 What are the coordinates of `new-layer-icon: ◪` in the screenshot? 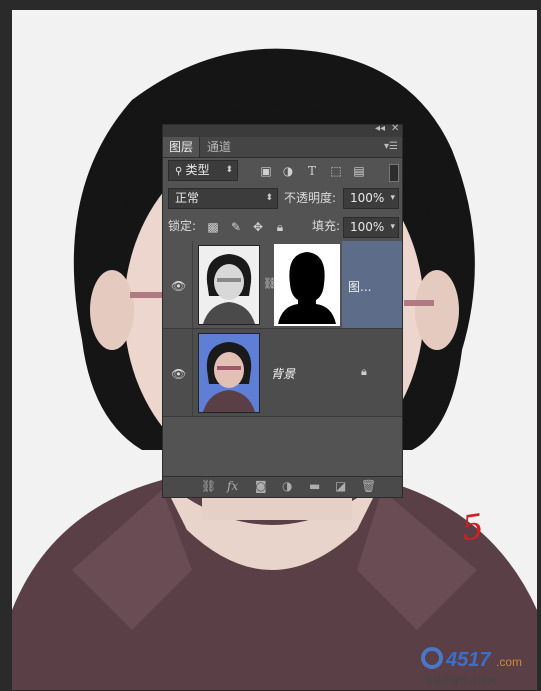 It's located at (340, 486).